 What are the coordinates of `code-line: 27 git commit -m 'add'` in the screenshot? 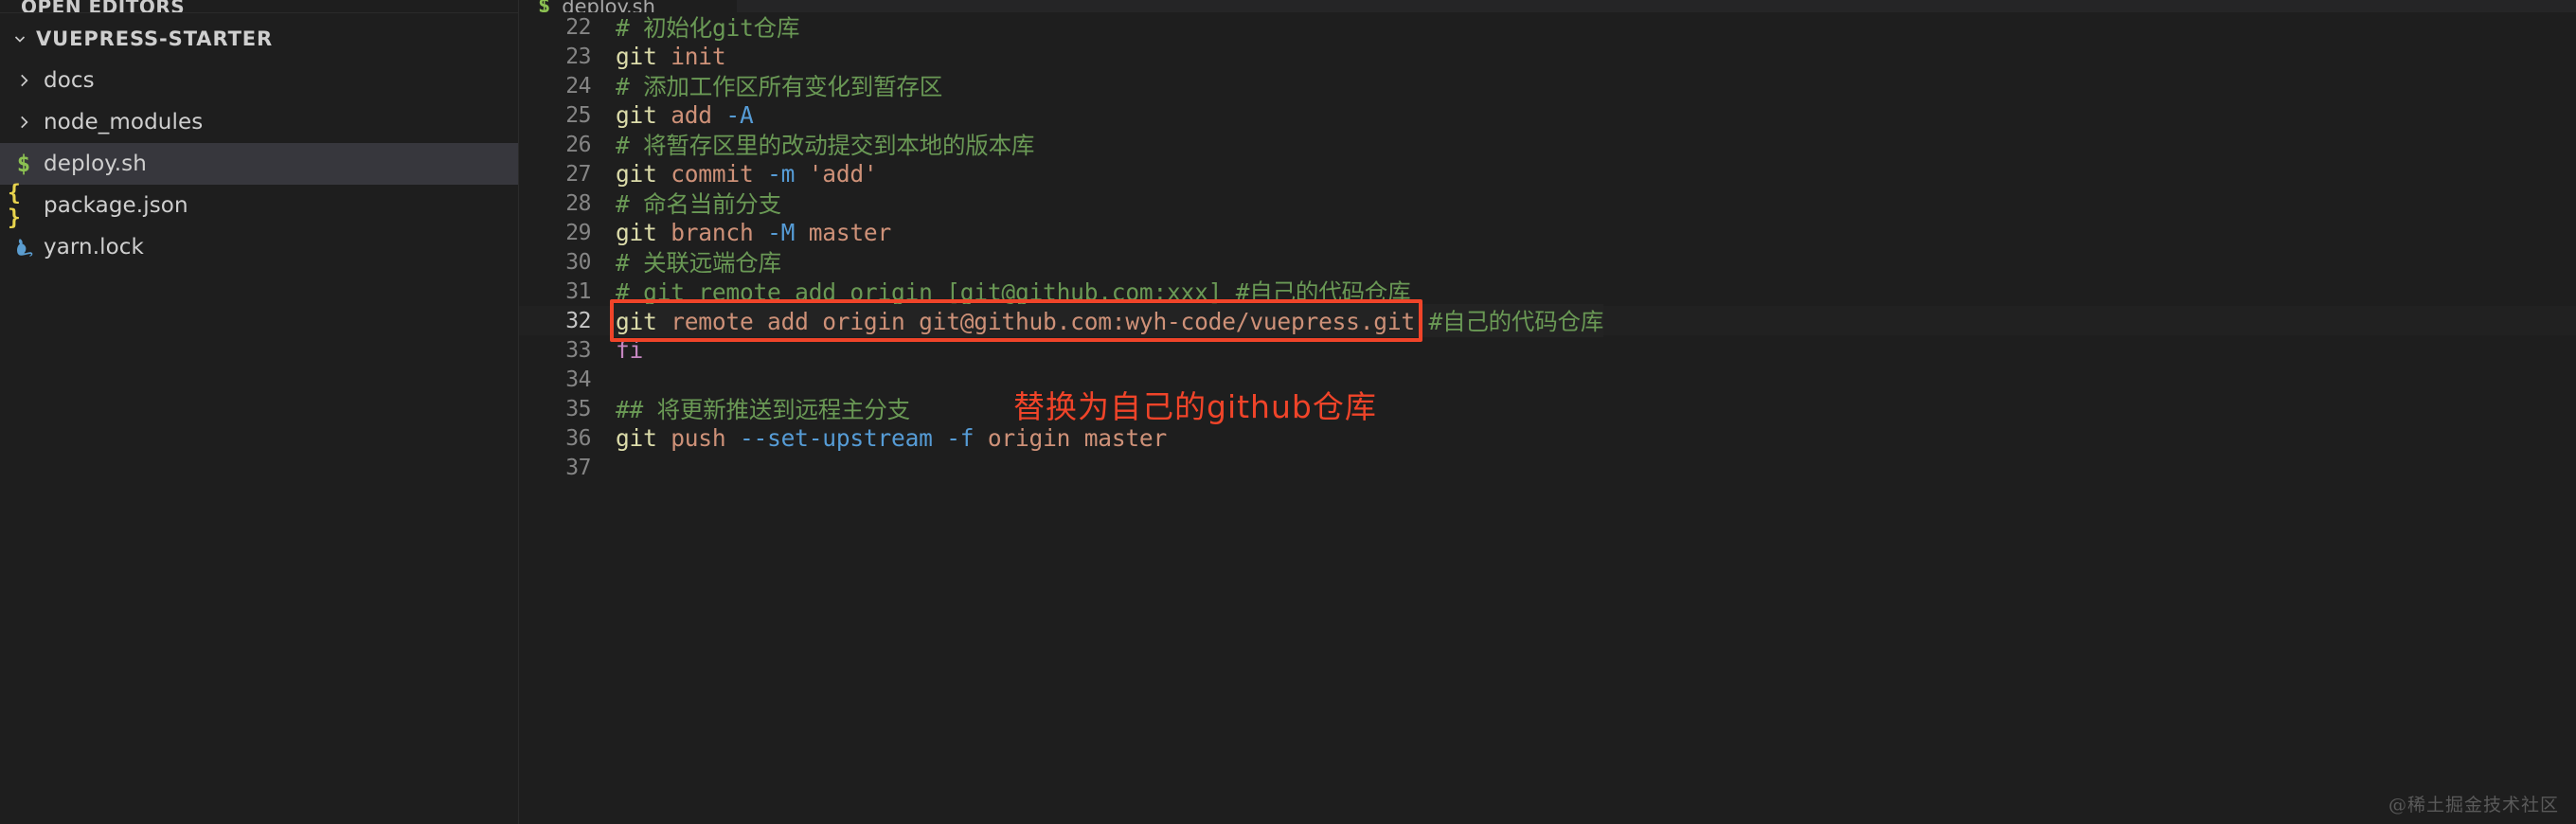 It's located at (1547, 174).